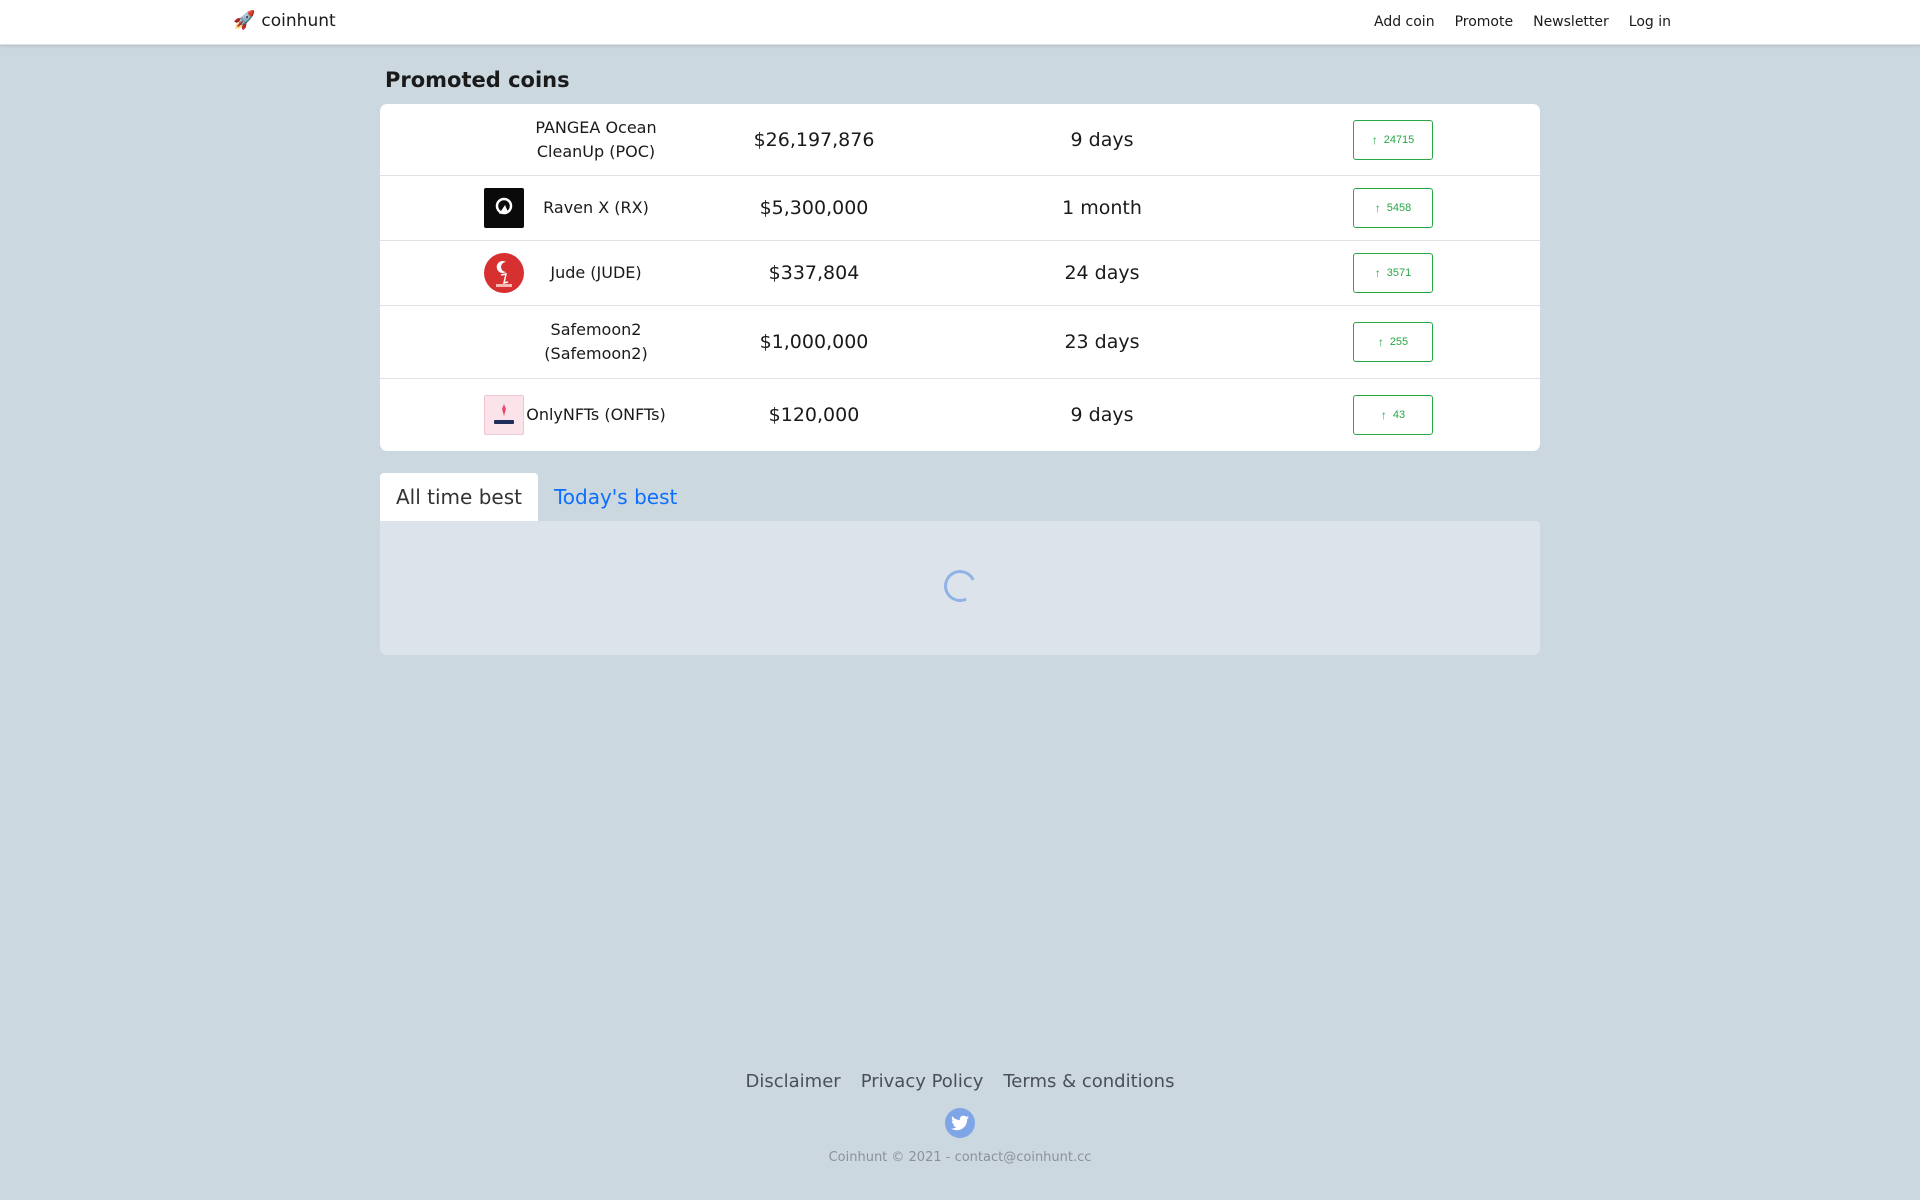 The height and width of the screenshot is (1200, 1920). I want to click on twitter-icon, so click(960, 1123).